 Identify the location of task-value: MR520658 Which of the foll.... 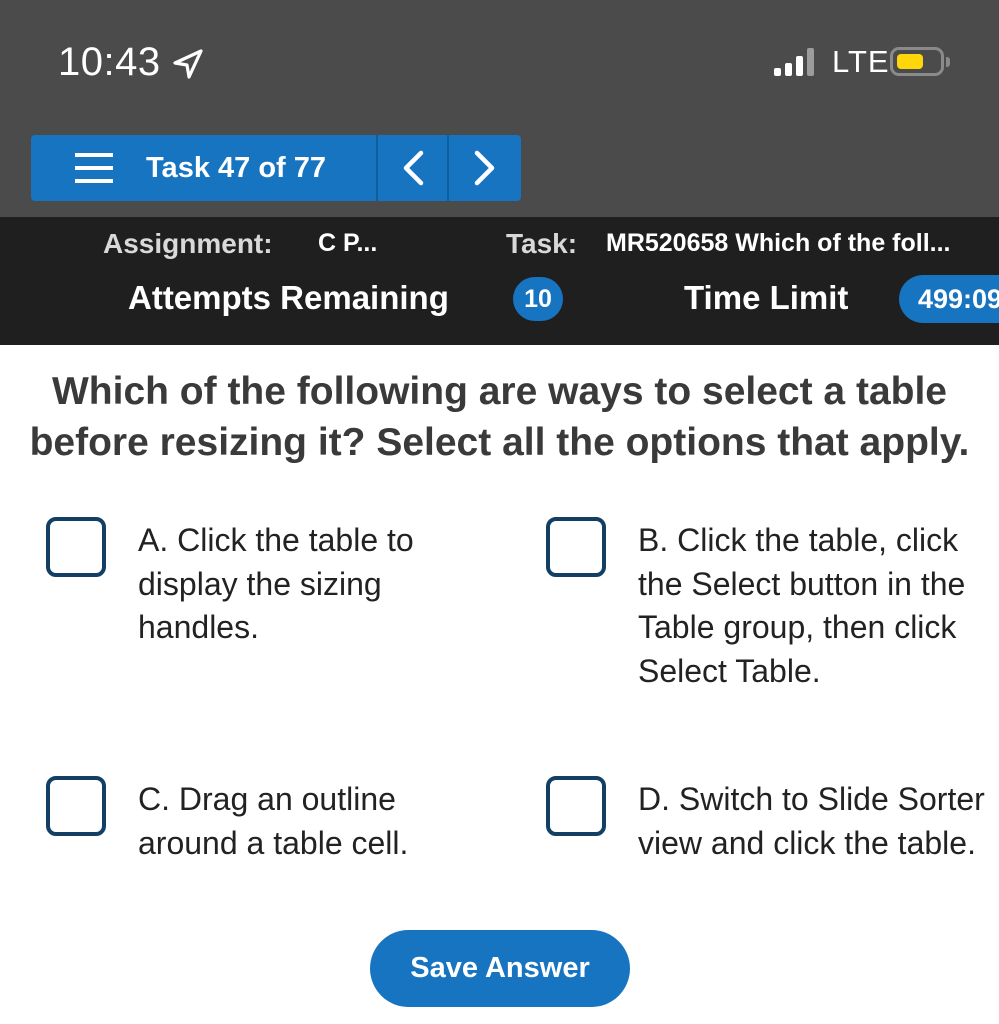
(778, 243).